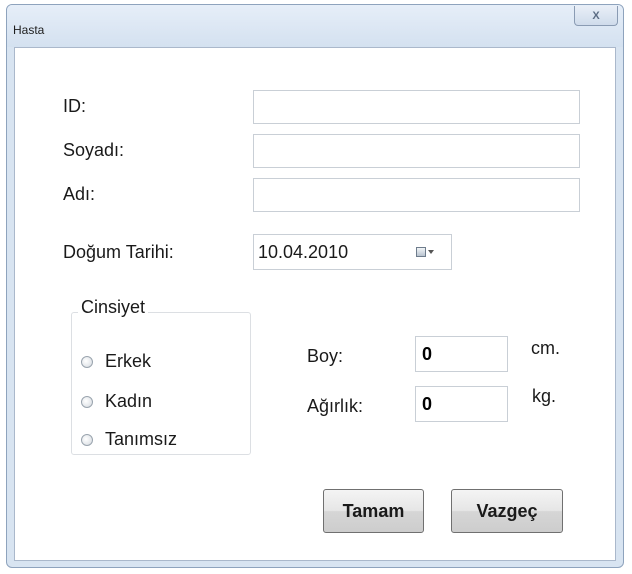 The image size is (632, 574). I want to click on radio-erkek: Erkek, so click(116, 361).